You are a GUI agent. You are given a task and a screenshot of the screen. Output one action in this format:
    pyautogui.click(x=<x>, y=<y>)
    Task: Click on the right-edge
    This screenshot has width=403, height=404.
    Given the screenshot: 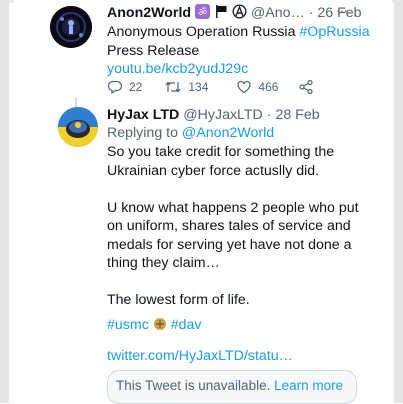 What is the action you would take?
    pyautogui.click(x=398, y=201)
    